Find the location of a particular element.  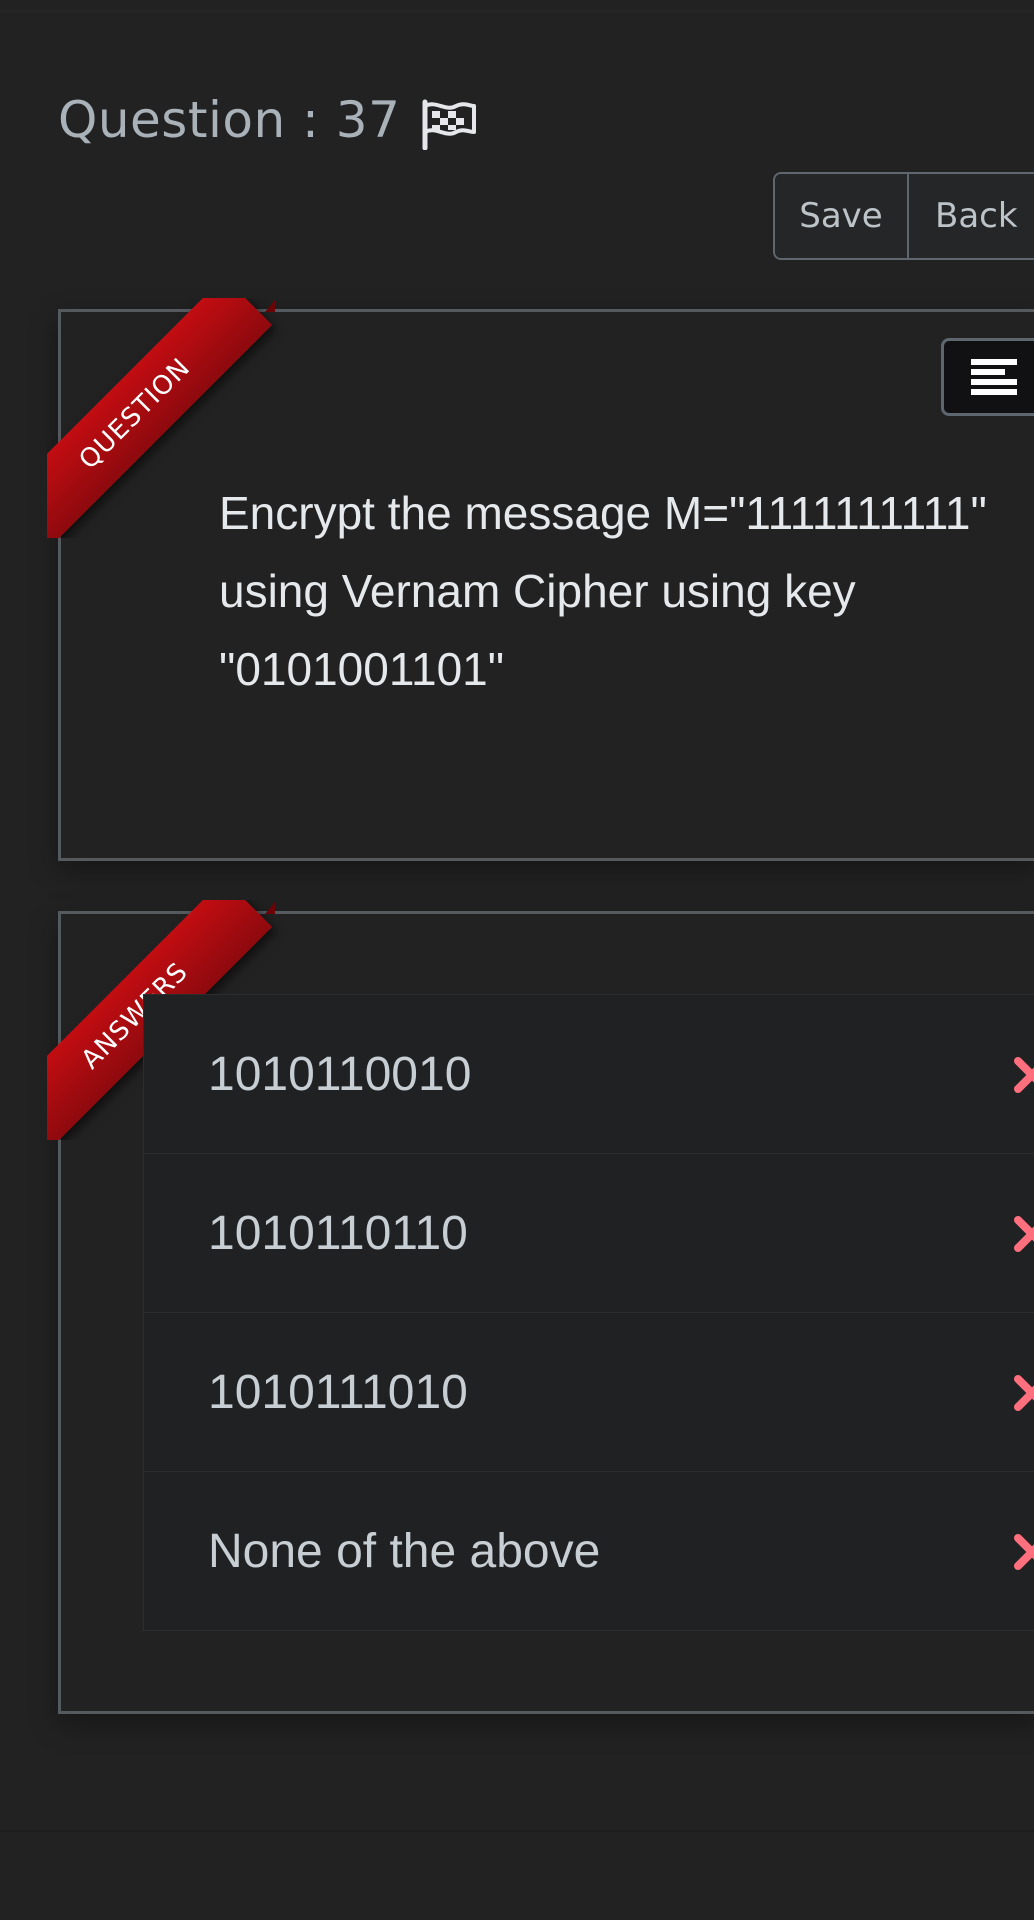

text-align-button is located at coordinates (987, 377).